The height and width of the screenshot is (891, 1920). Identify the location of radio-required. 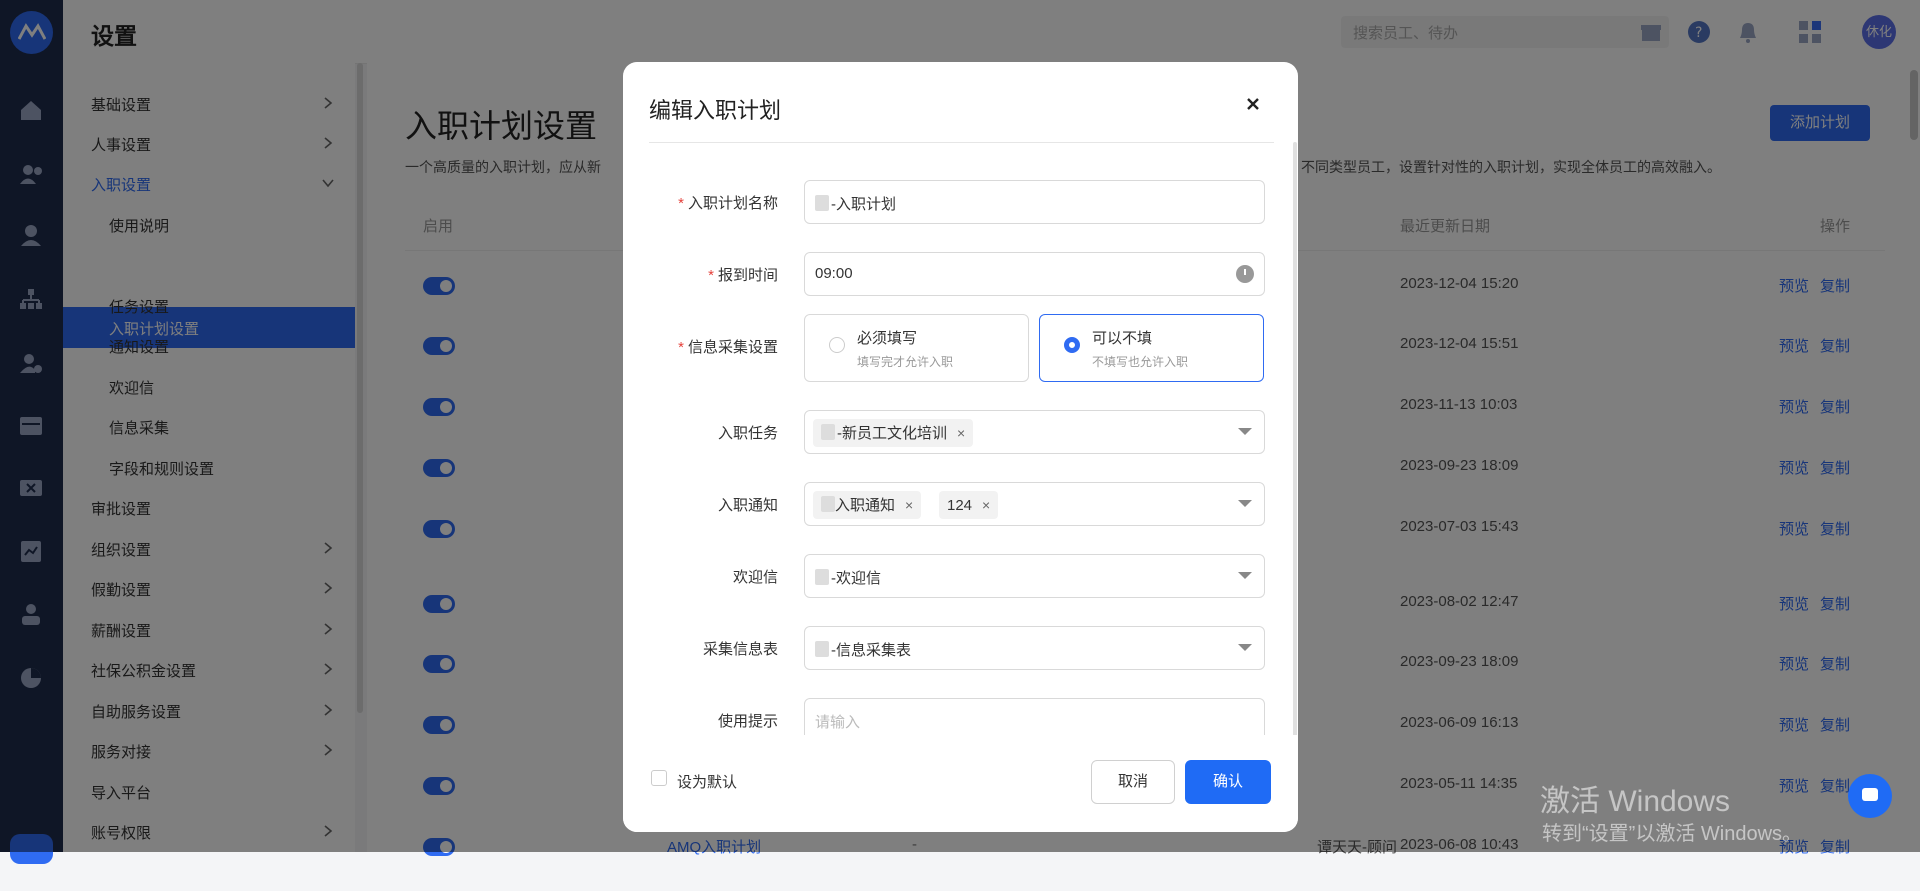
(837, 345).